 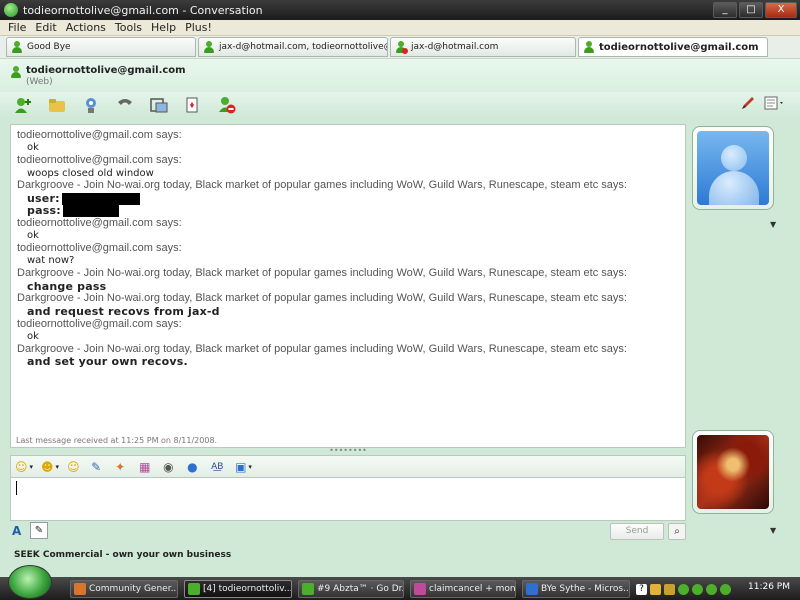 What do you see at coordinates (147, 467) in the screenshot?
I see `background-icon: ▦` at bounding box center [147, 467].